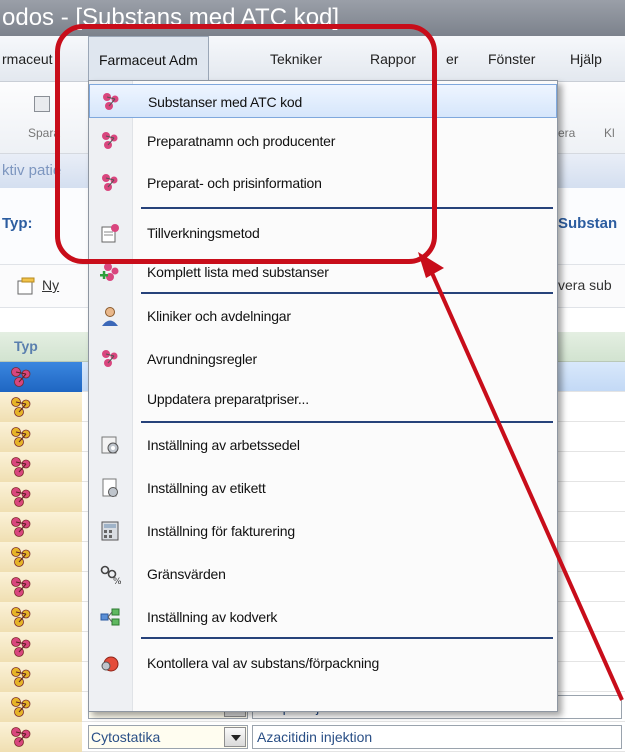 This screenshot has height=752, width=625. Describe the element at coordinates (437, 737) in the screenshot. I see `substance-name-cell: Azacitidin injektion` at that location.